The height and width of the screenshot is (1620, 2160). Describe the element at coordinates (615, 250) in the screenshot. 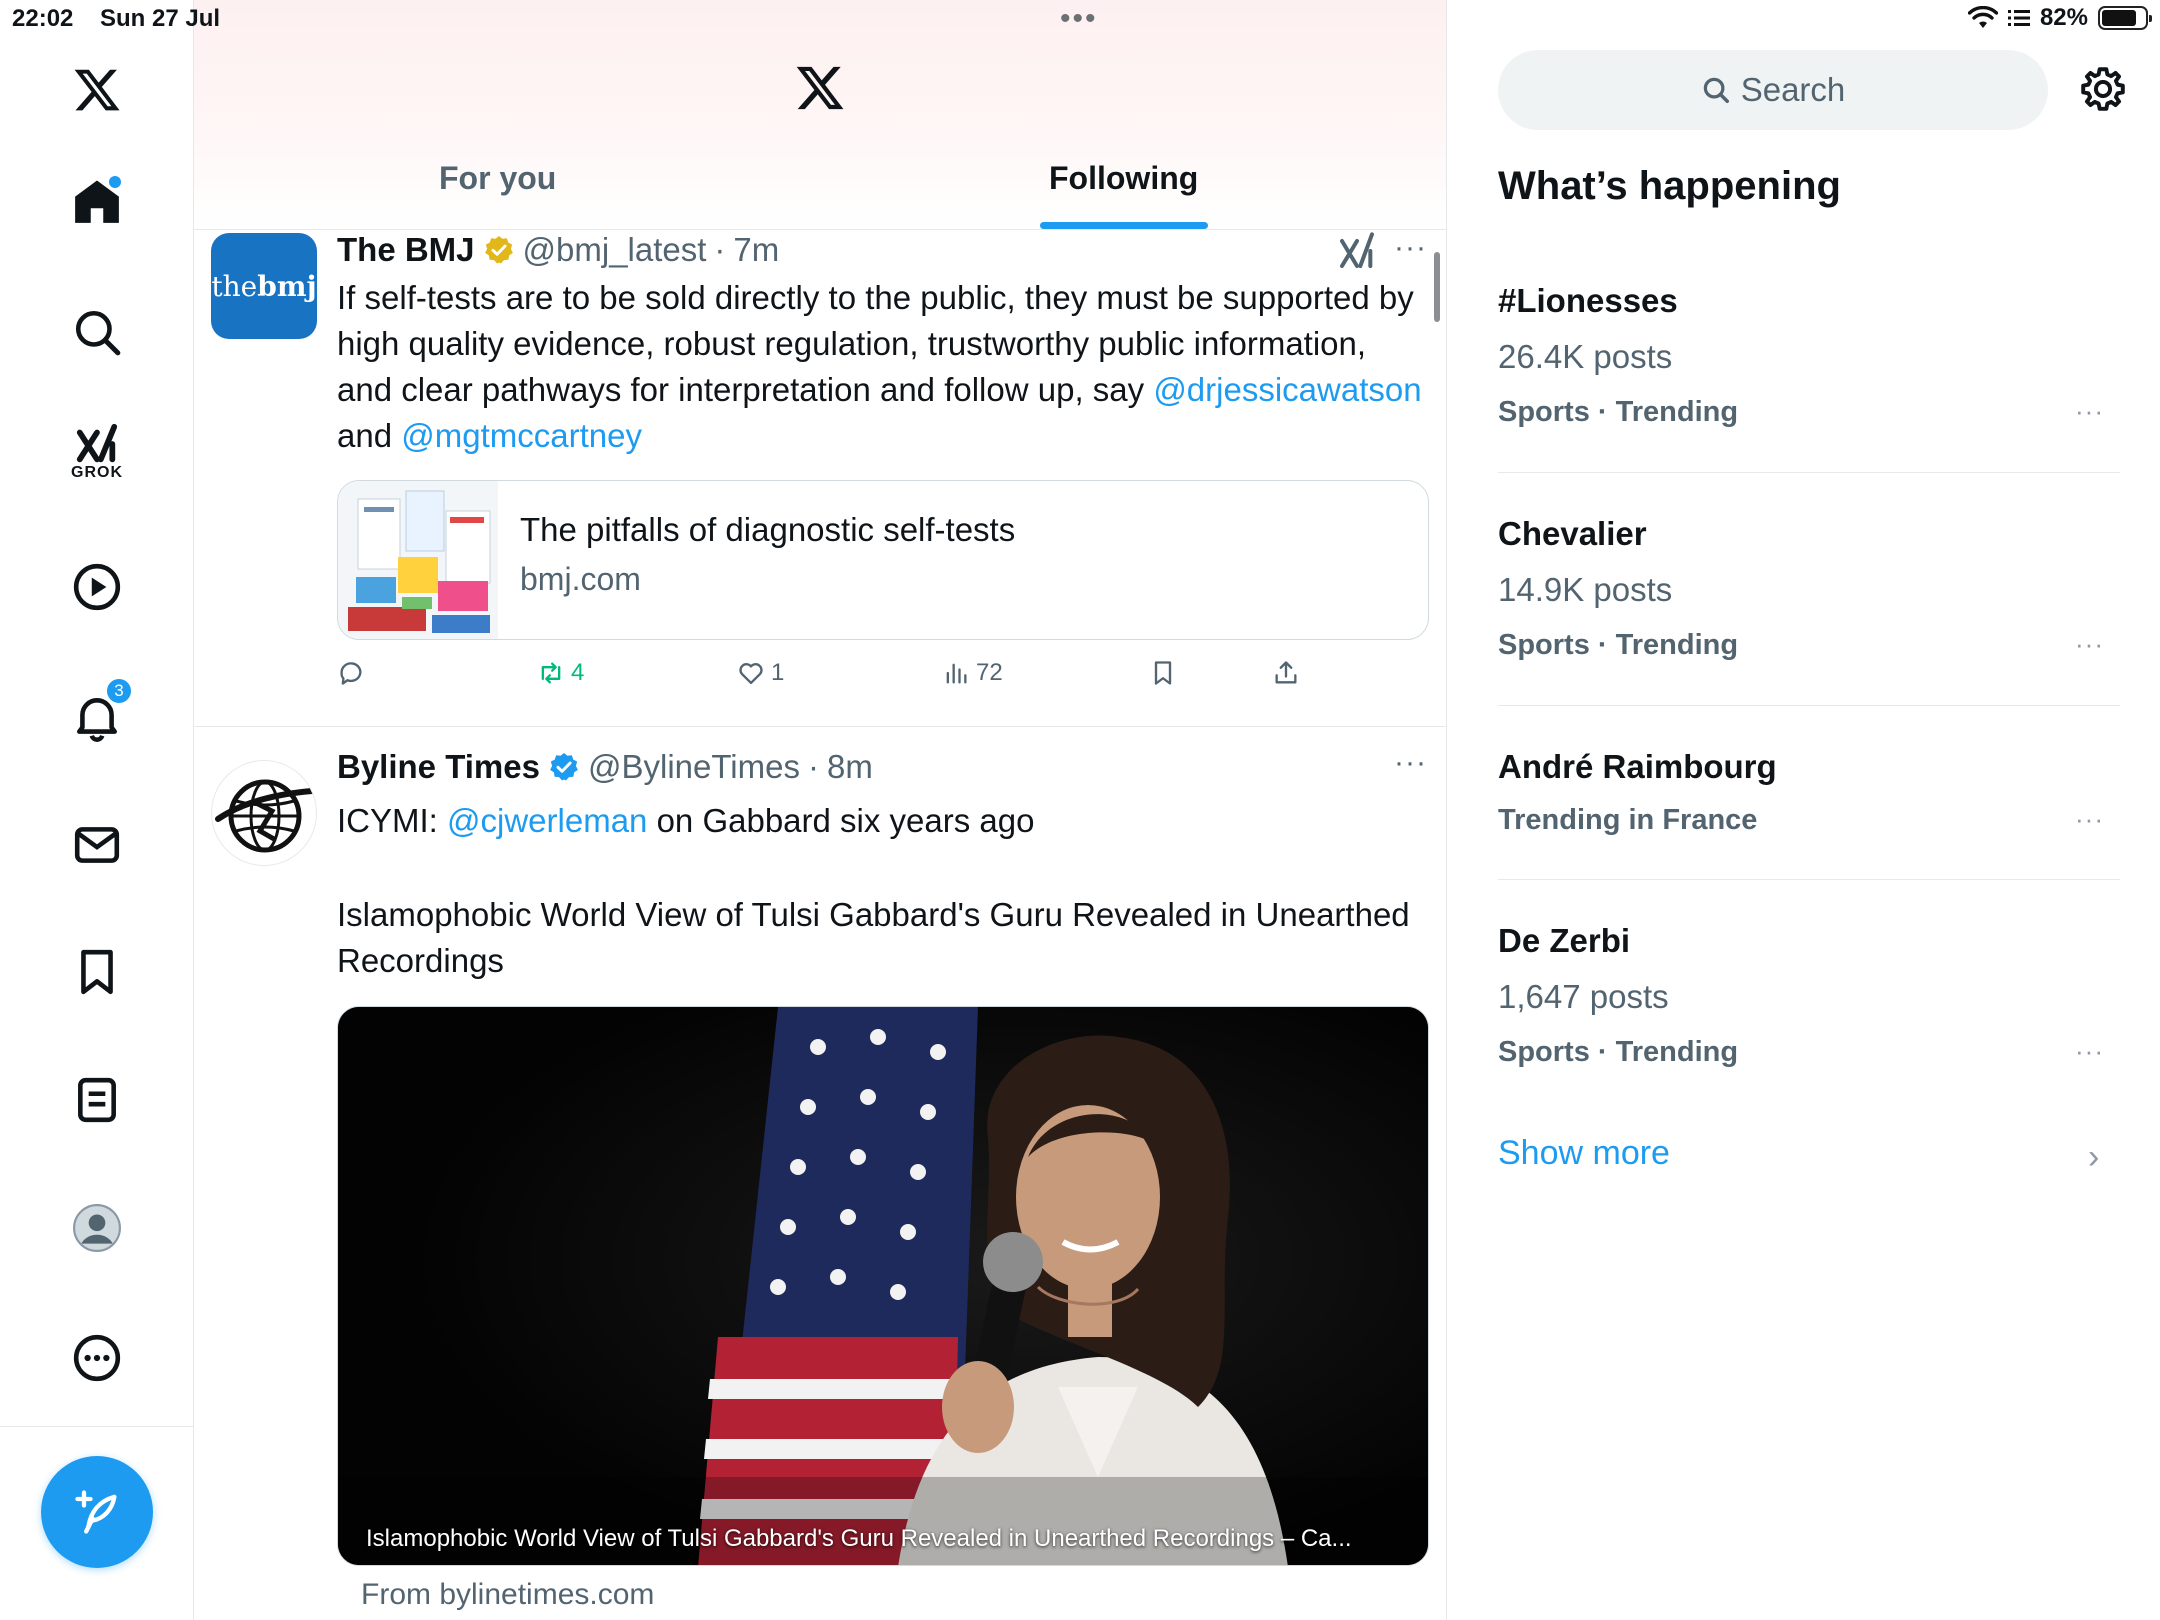

I see `author-handle: @bmj_latest` at that location.